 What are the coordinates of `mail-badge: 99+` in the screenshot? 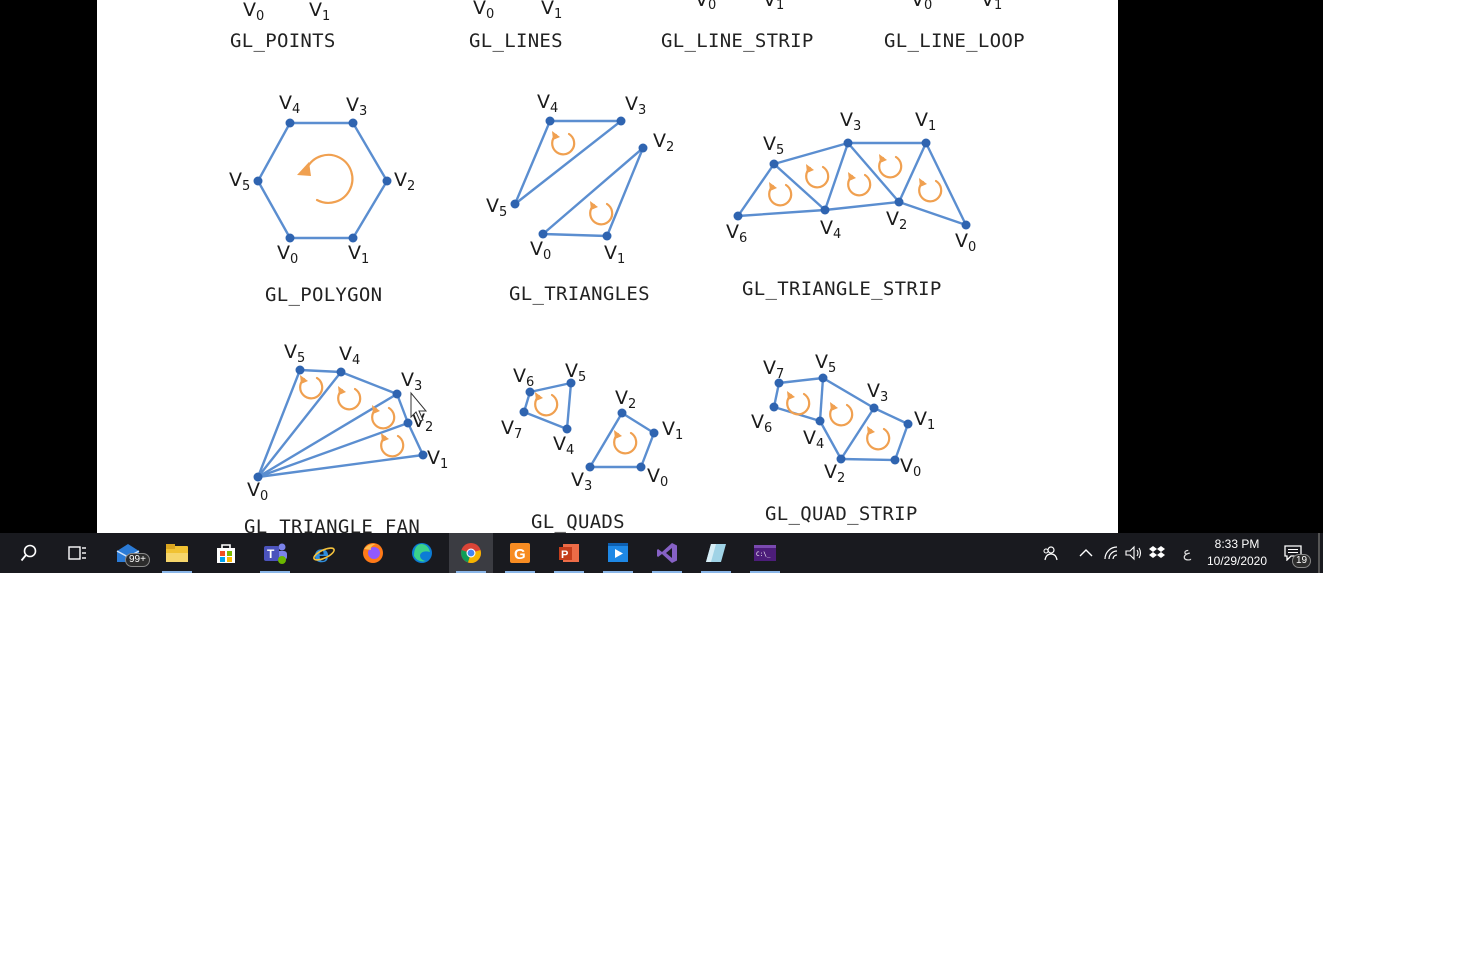 It's located at (137, 560).